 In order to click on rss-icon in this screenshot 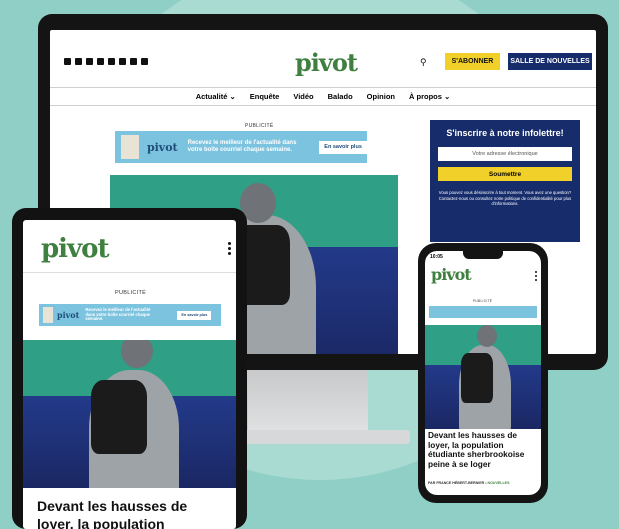, I will do `click(122, 61)`.